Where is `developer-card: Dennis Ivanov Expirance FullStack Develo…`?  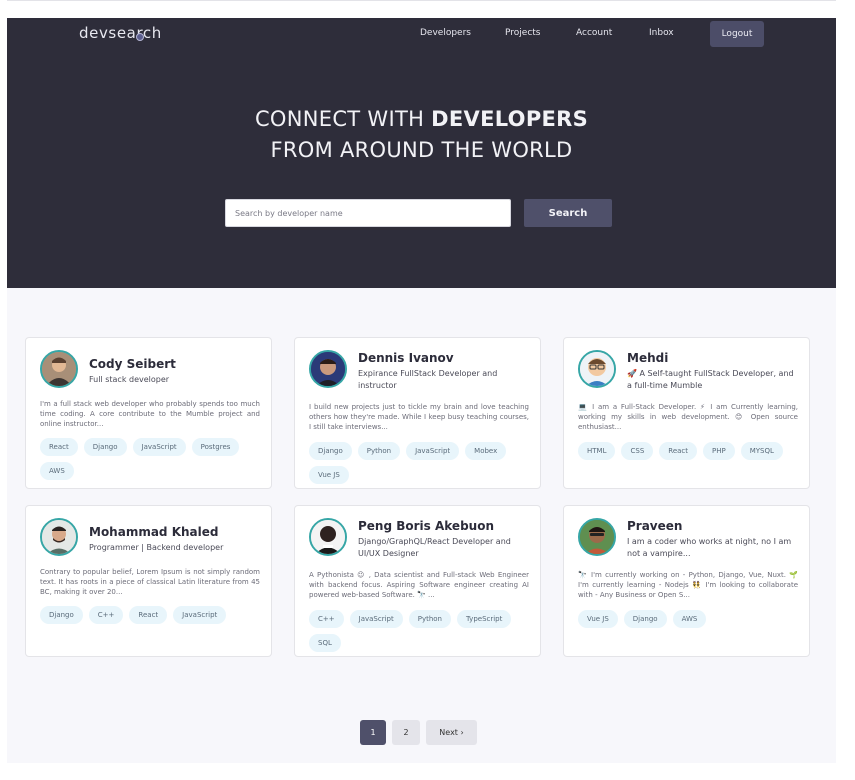 developer-card: Dennis Ivanov Expirance FullStack Develo… is located at coordinates (417, 413).